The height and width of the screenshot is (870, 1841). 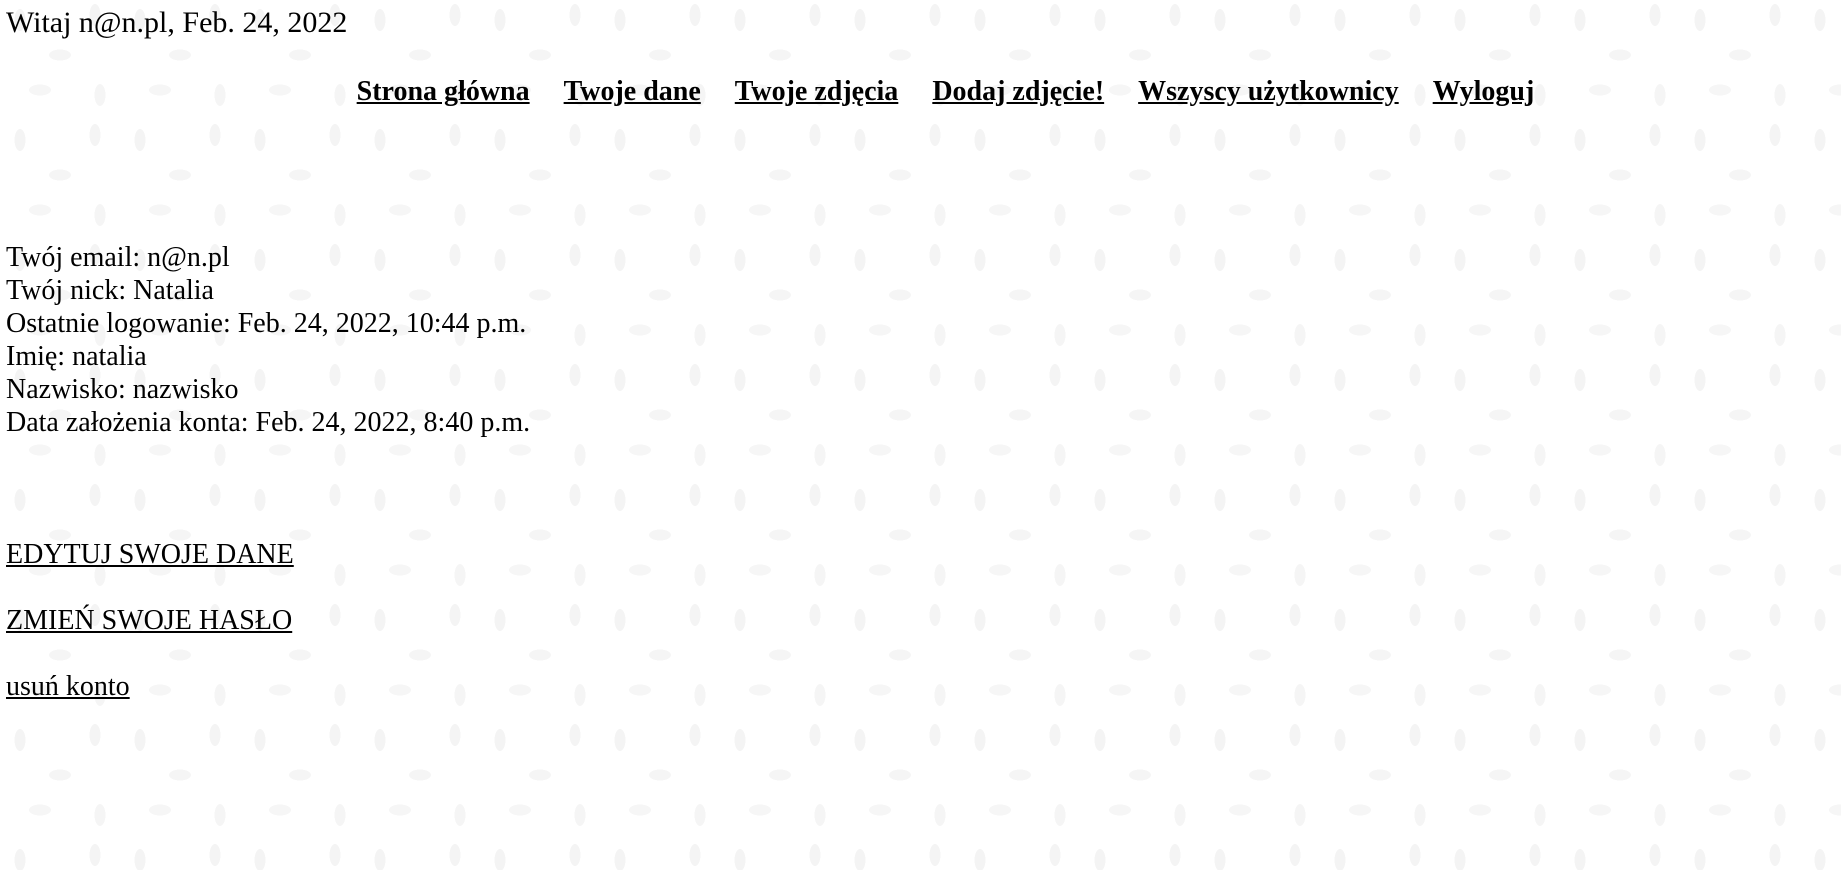 What do you see at coordinates (1018, 91) in the screenshot?
I see `nav-link-add-photo: Dodaj zdjęcie!` at bounding box center [1018, 91].